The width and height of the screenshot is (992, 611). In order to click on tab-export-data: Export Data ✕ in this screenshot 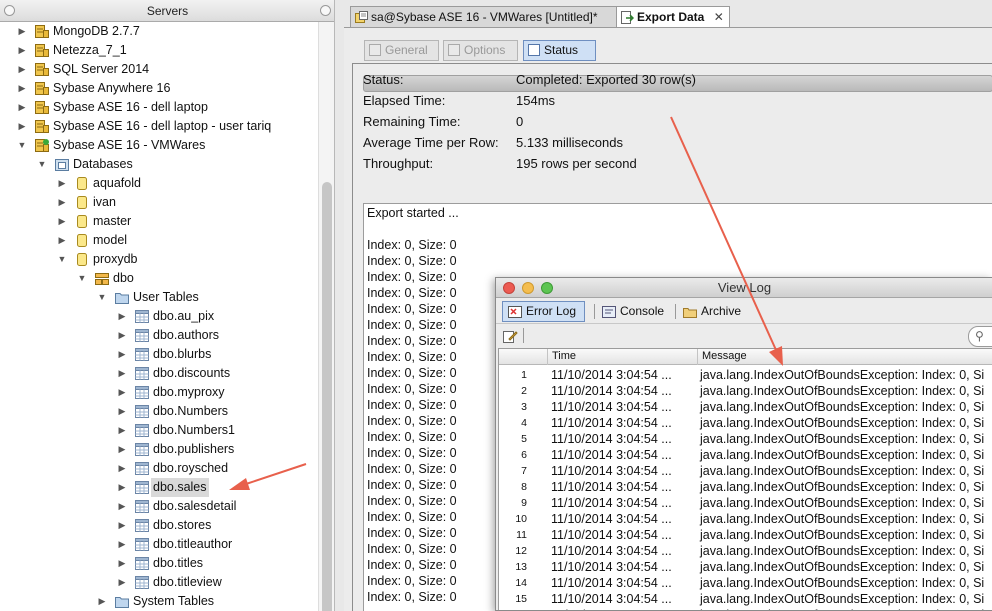, I will do `click(673, 17)`.